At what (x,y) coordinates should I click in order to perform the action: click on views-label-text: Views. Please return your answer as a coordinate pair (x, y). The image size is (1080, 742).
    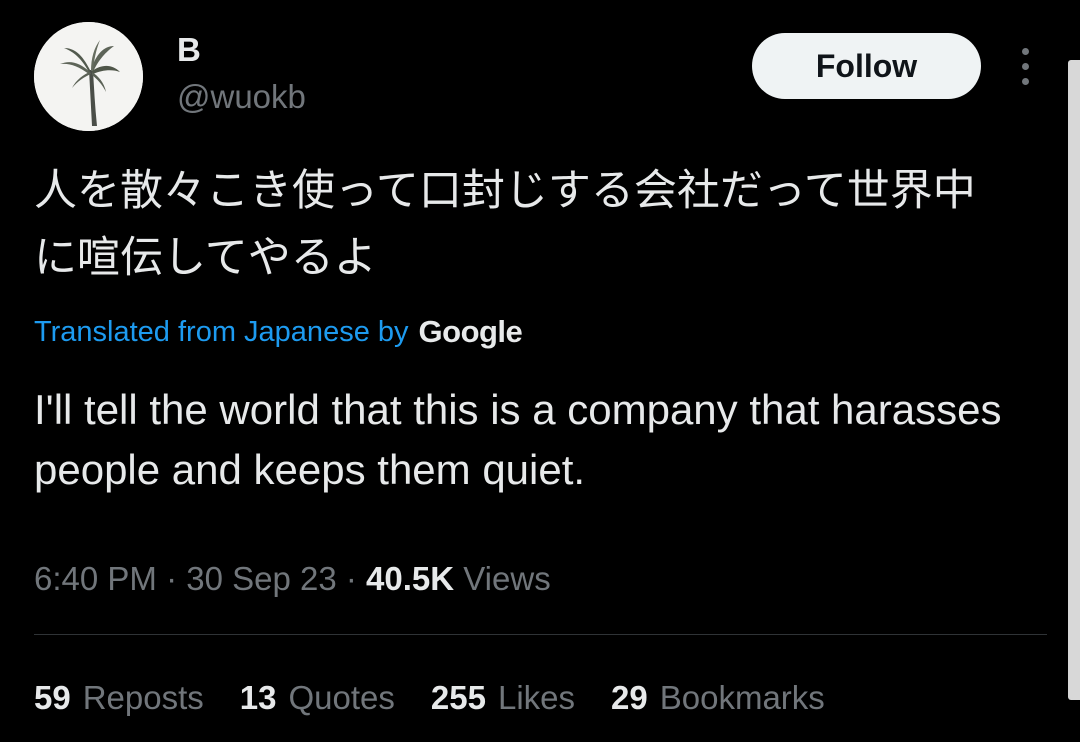
    Looking at the image, I should click on (507, 578).